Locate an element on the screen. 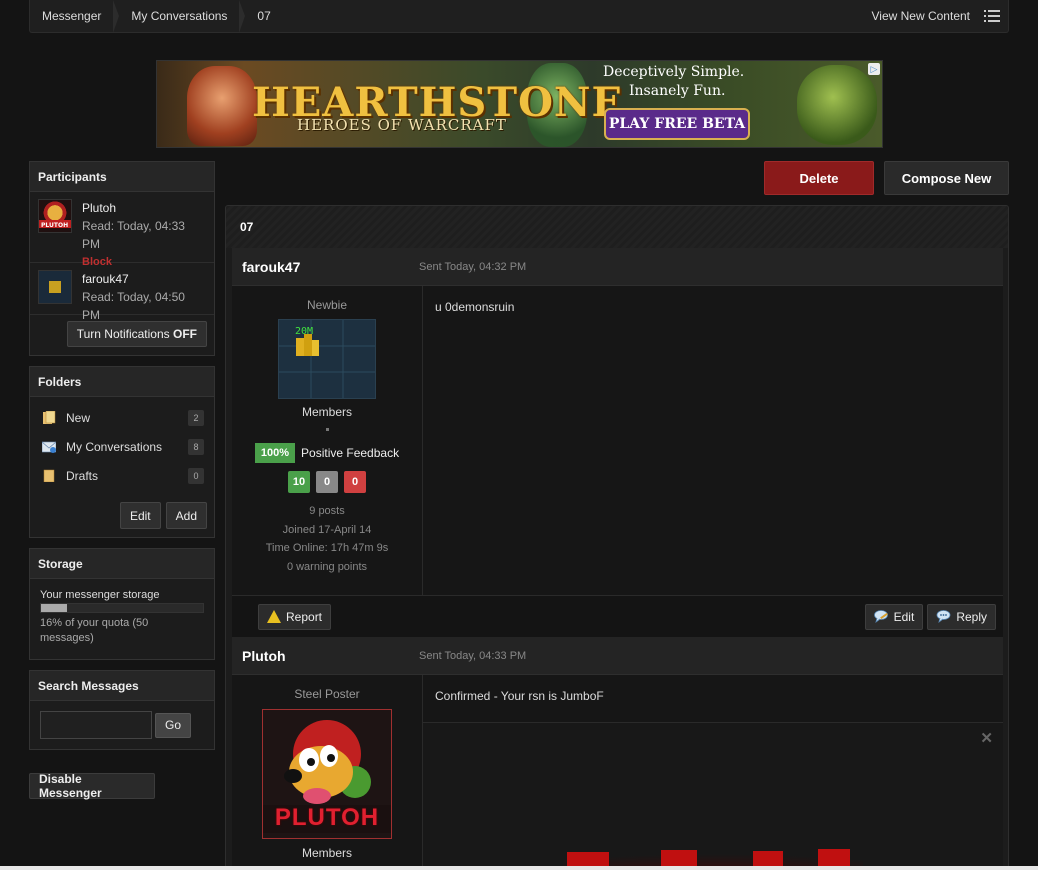  folder-count-badge: 0 is located at coordinates (196, 475).